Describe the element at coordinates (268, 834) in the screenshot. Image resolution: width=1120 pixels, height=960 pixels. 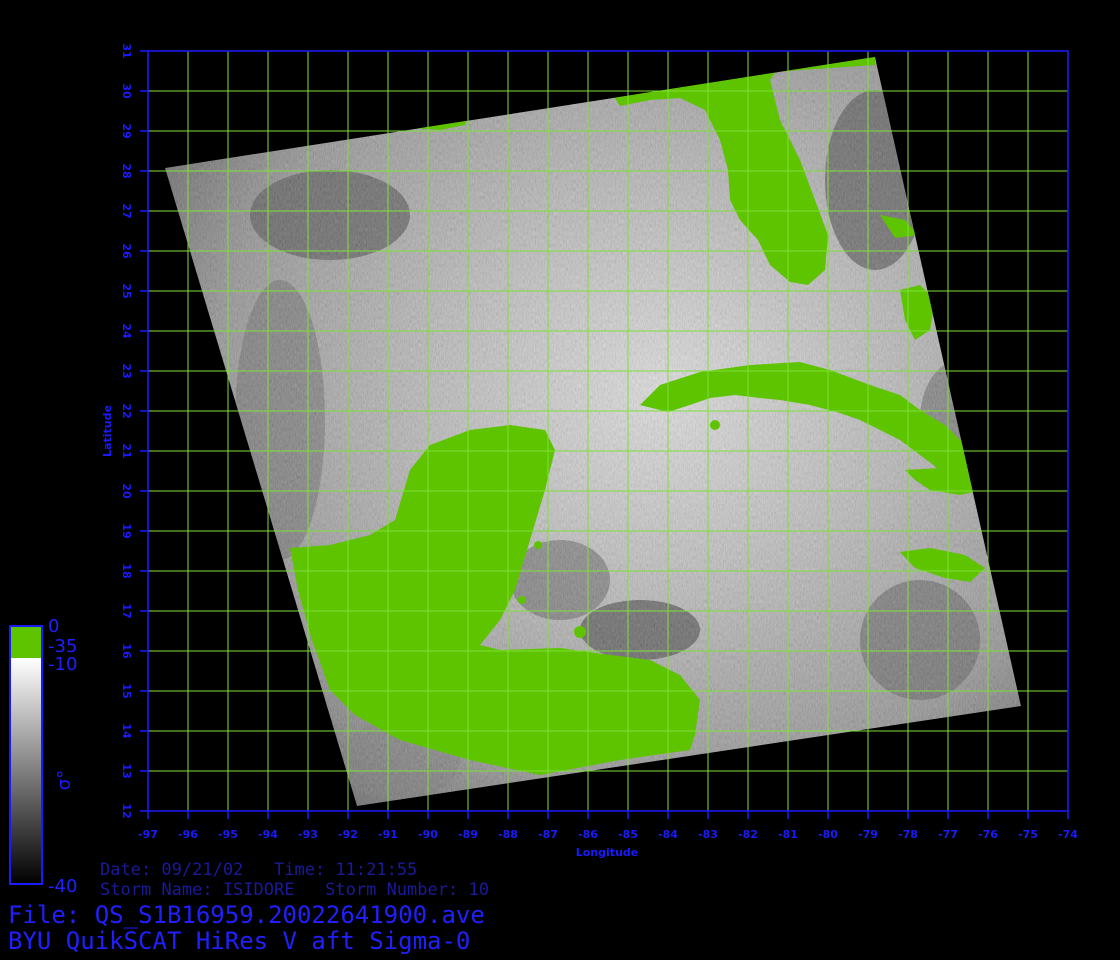
I see `x-tick-label: -94` at that location.